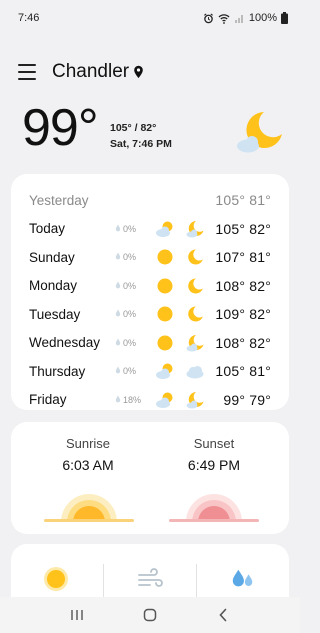 This screenshot has width=320, height=633. What do you see at coordinates (55, 314) in the screenshot?
I see `forecast-day-label: Tuesday` at bounding box center [55, 314].